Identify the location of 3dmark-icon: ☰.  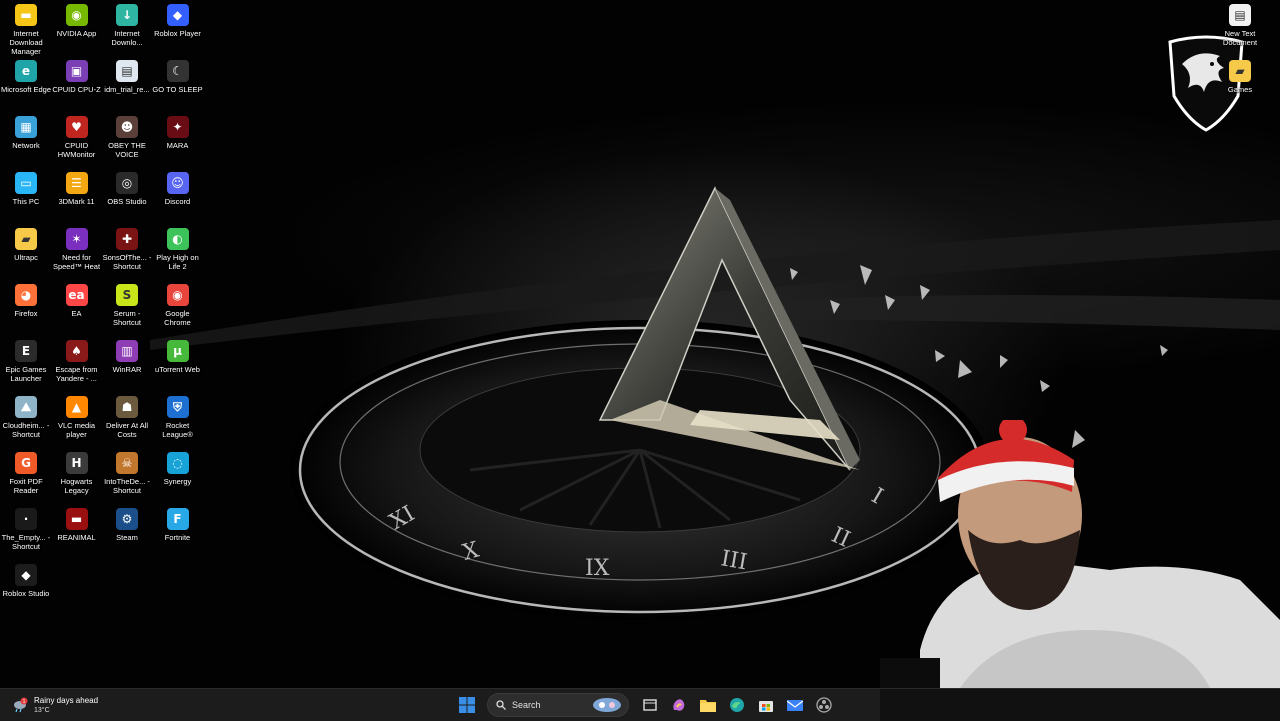
(76, 183).